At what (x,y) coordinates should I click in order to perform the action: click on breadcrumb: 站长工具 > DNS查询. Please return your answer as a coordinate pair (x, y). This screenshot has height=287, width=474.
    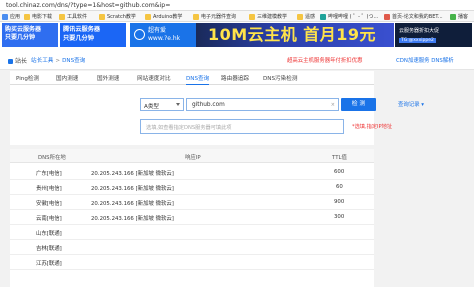
    Looking at the image, I should click on (58, 61).